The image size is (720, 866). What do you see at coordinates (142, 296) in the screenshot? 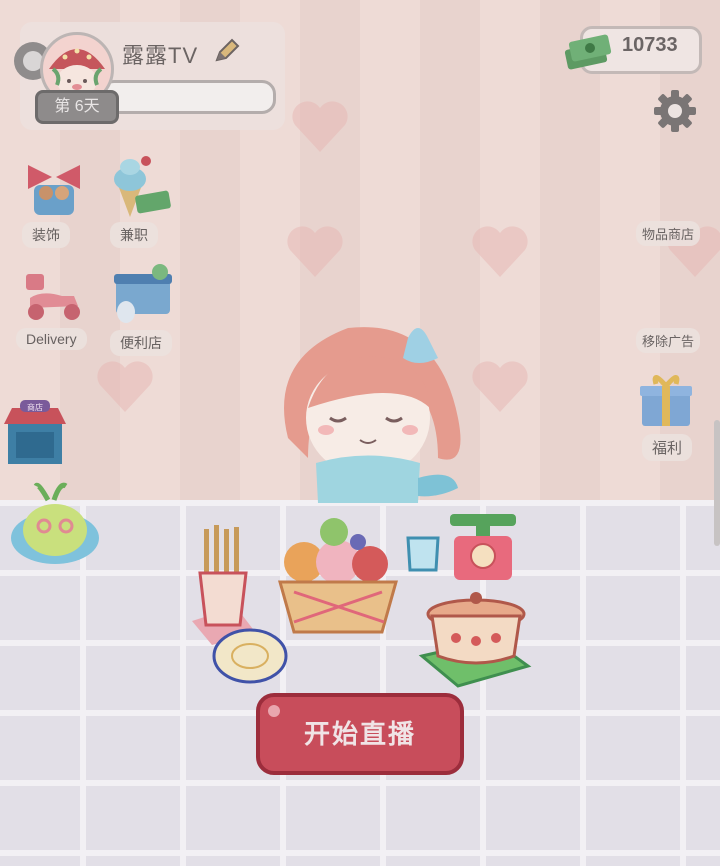
I see `convenience-store-icon` at bounding box center [142, 296].